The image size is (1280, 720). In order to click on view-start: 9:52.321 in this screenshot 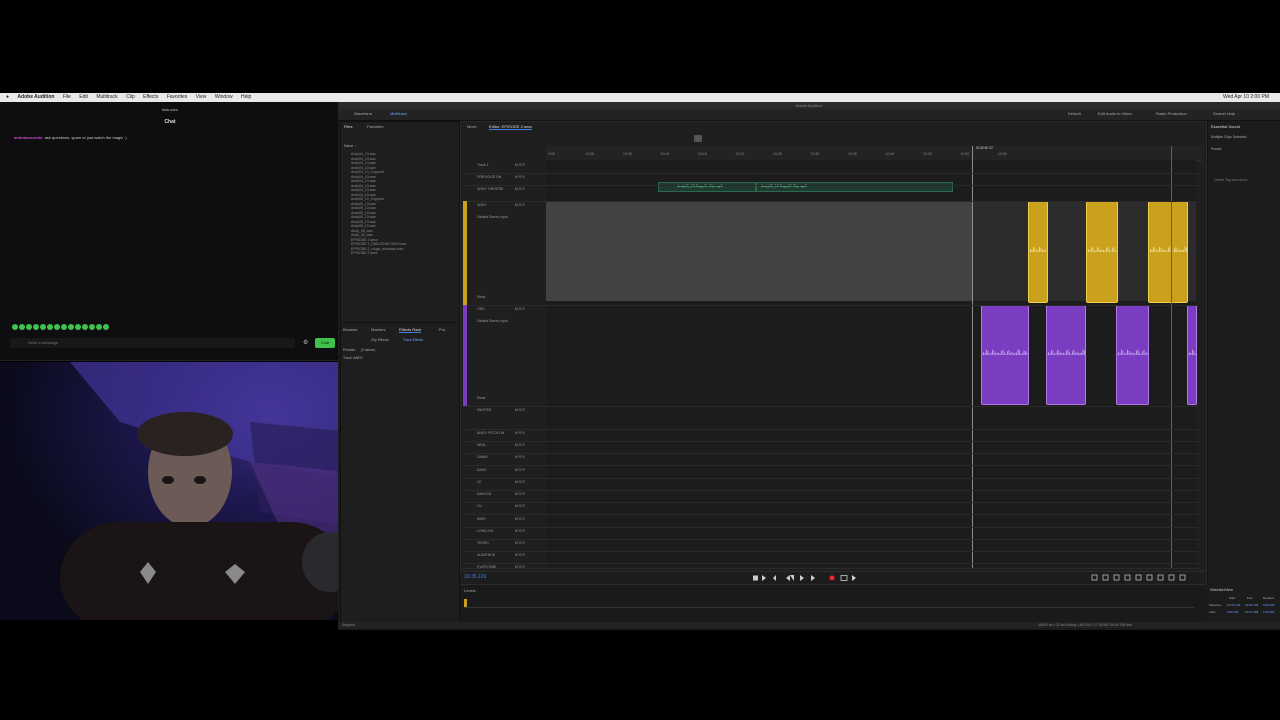, I will do `click(1233, 612)`.